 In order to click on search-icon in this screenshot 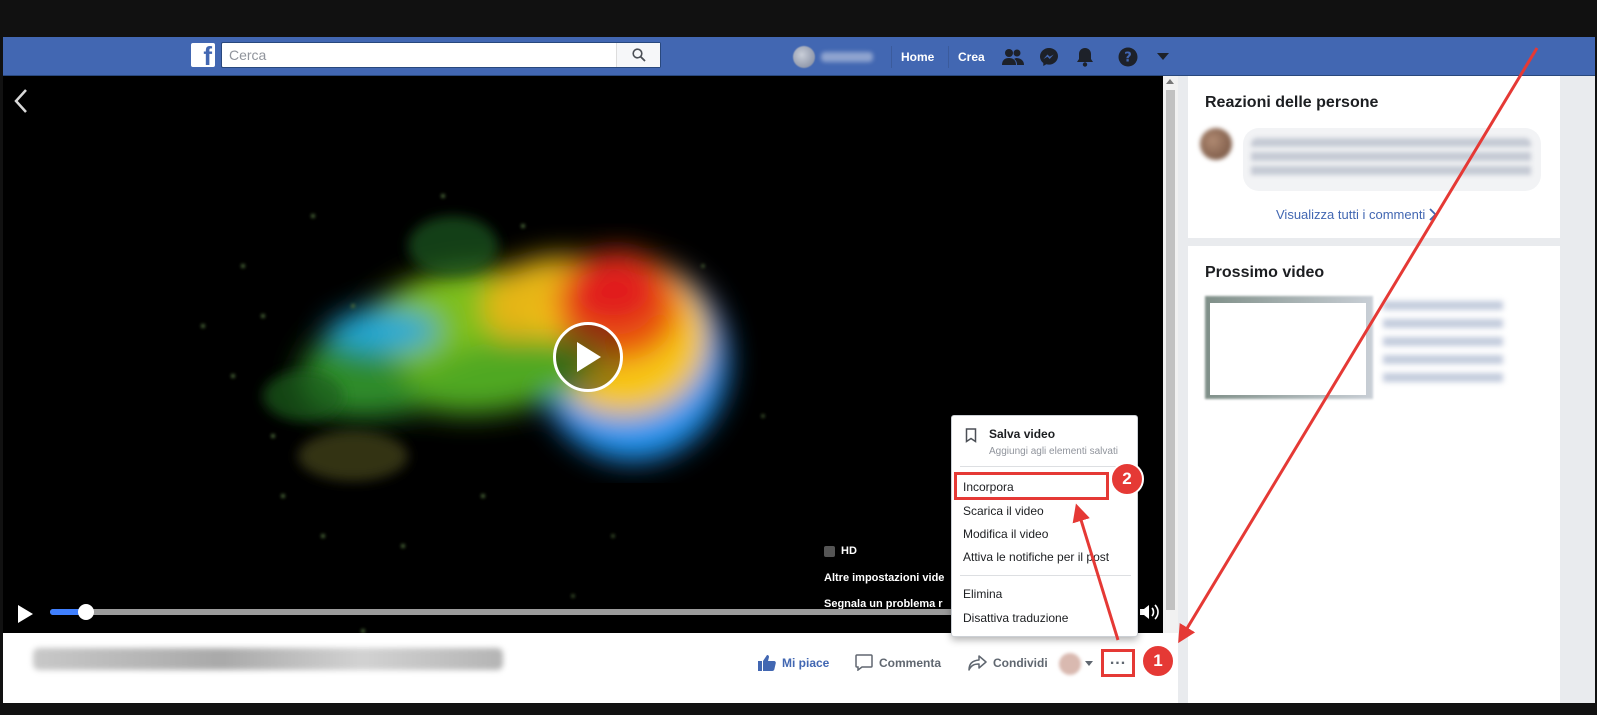, I will do `click(638, 55)`.